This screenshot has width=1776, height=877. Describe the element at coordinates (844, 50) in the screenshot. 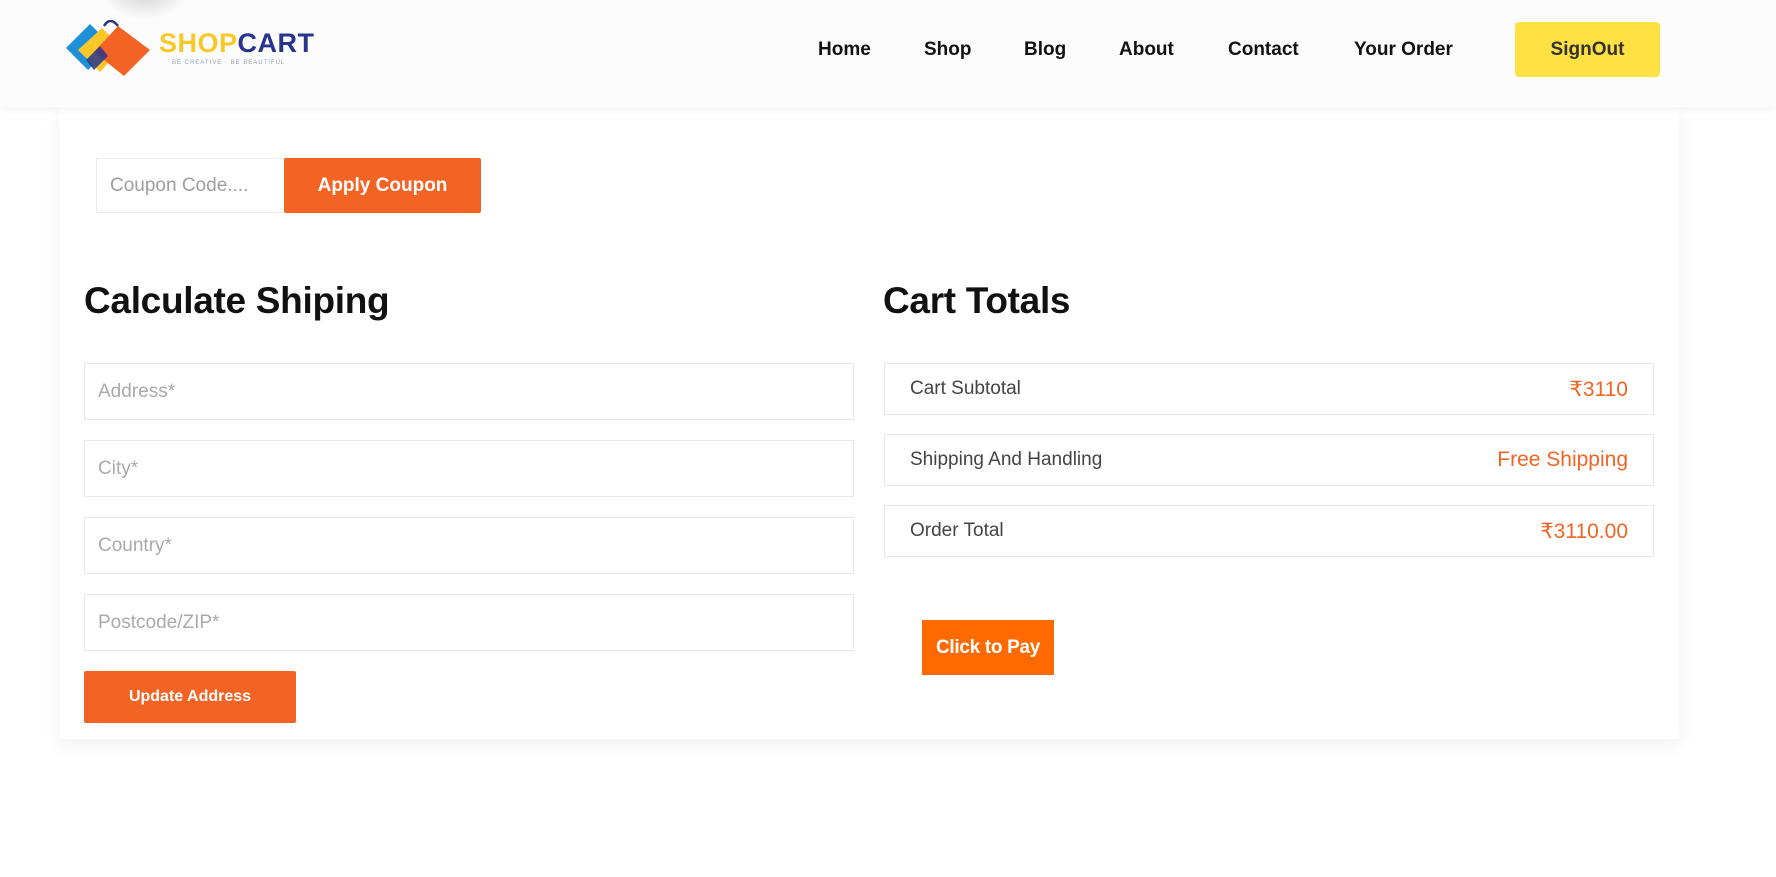

I see `nav-home: Home` at that location.